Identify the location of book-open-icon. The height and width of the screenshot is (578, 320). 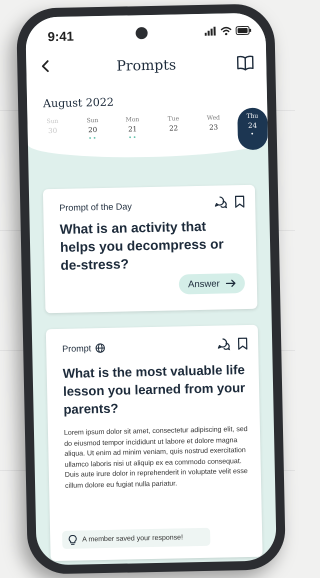
(245, 63).